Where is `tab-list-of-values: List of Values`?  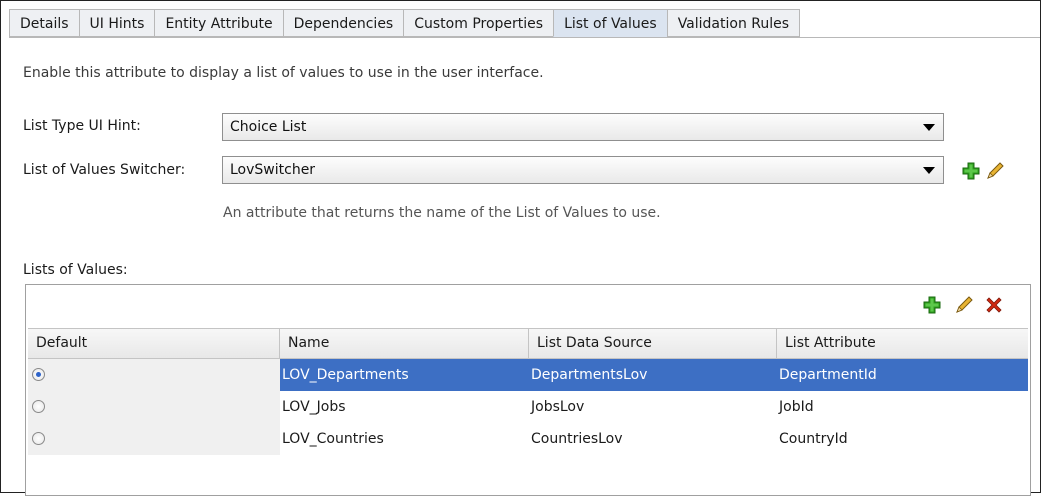 tab-list-of-values: List of Values is located at coordinates (610, 23).